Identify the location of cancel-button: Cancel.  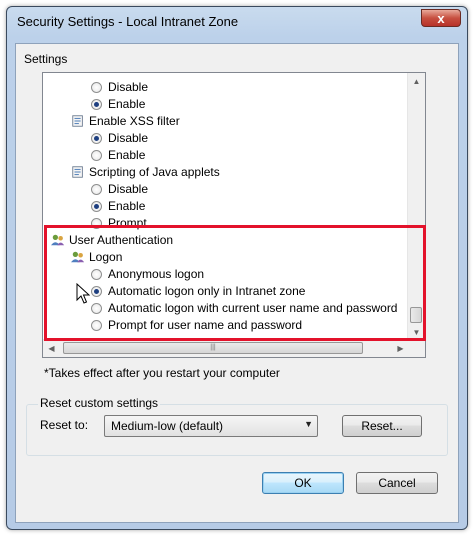
(397, 483).